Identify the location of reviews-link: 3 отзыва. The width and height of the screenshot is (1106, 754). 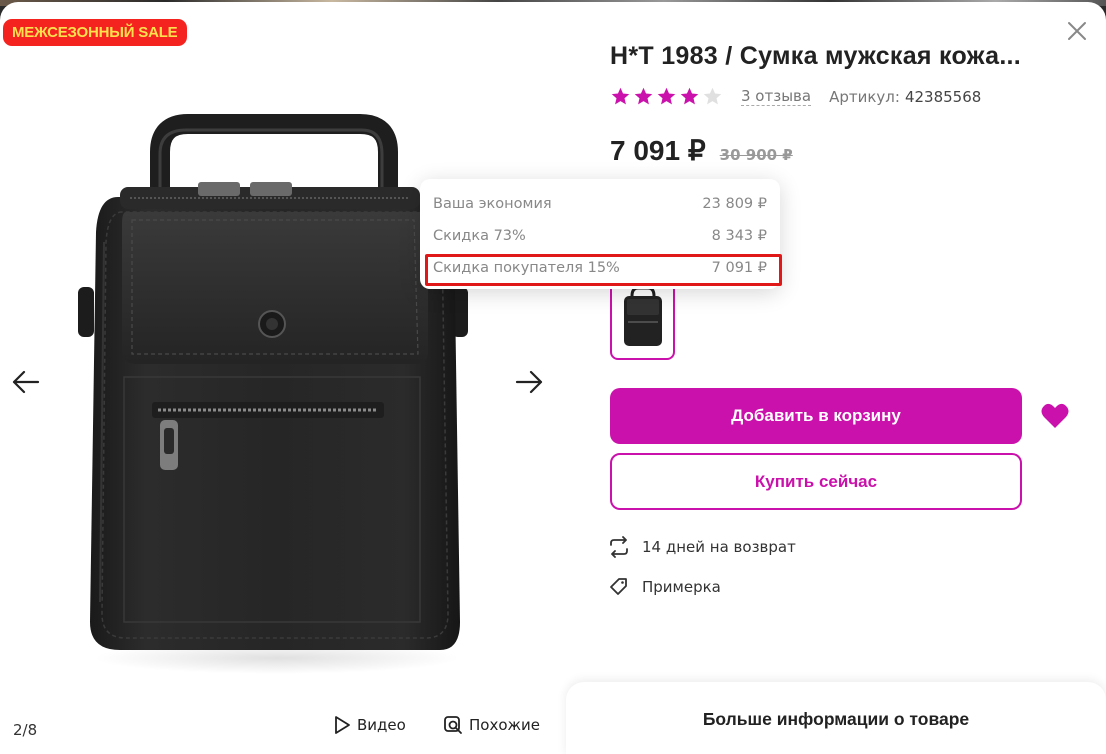
(776, 96).